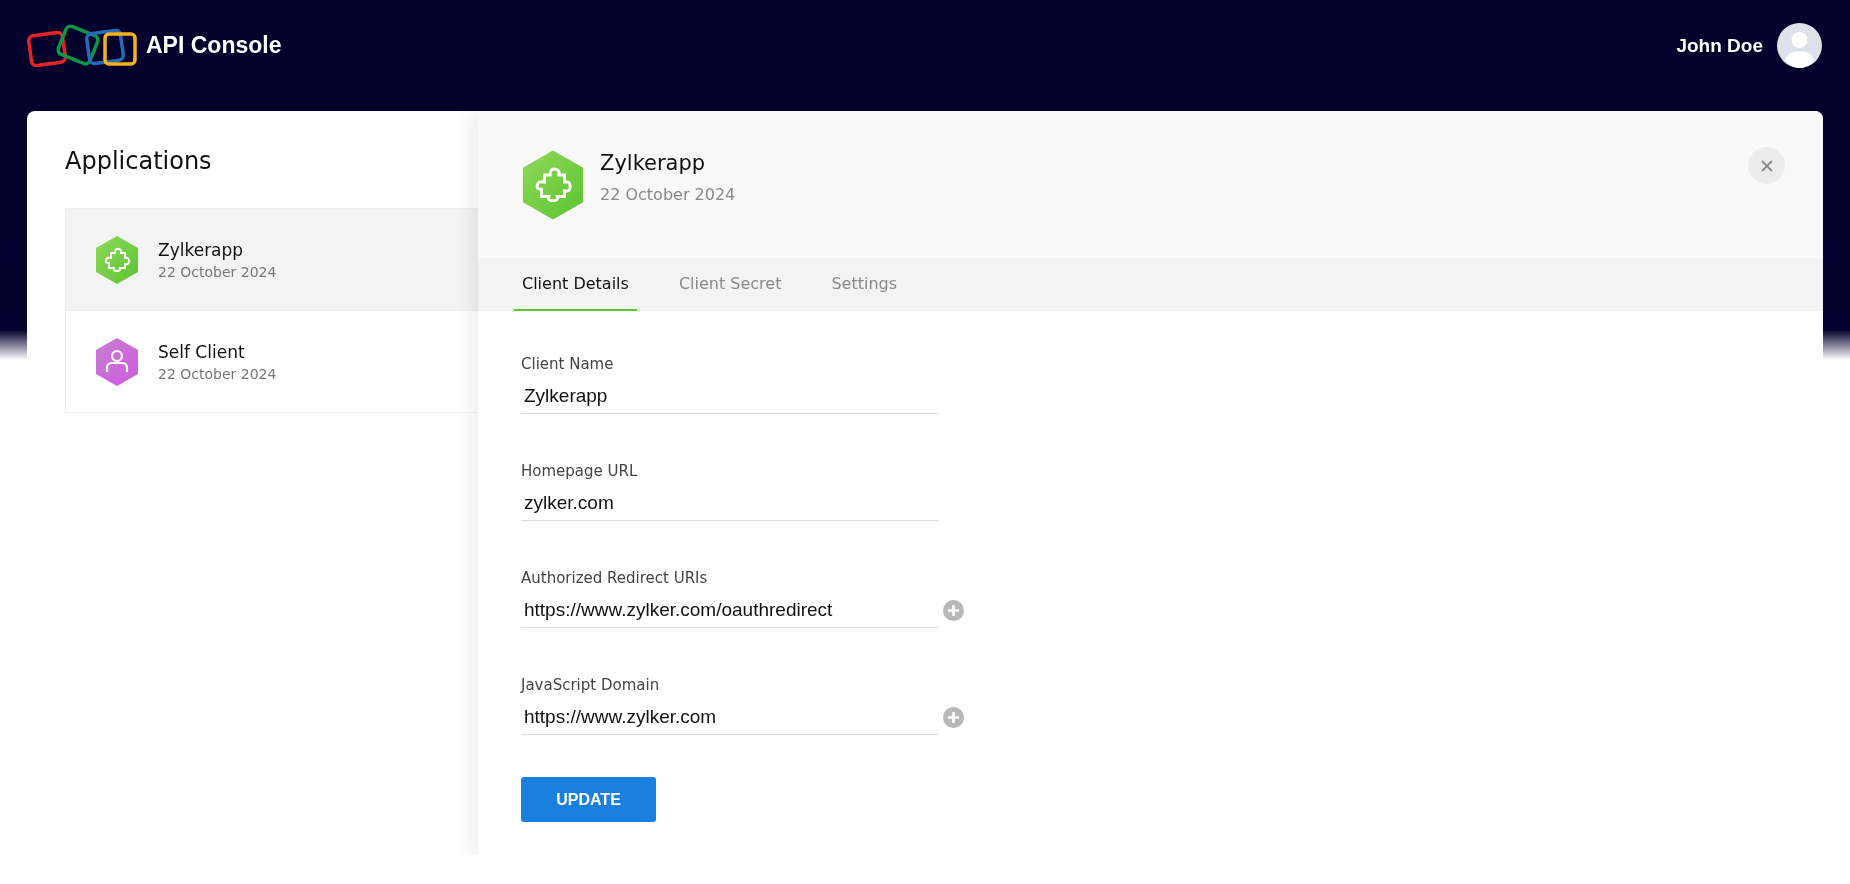  Describe the element at coordinates (272, 361) in the screenshot. I see `application-item: Self Client 22 October 2024` at that location.